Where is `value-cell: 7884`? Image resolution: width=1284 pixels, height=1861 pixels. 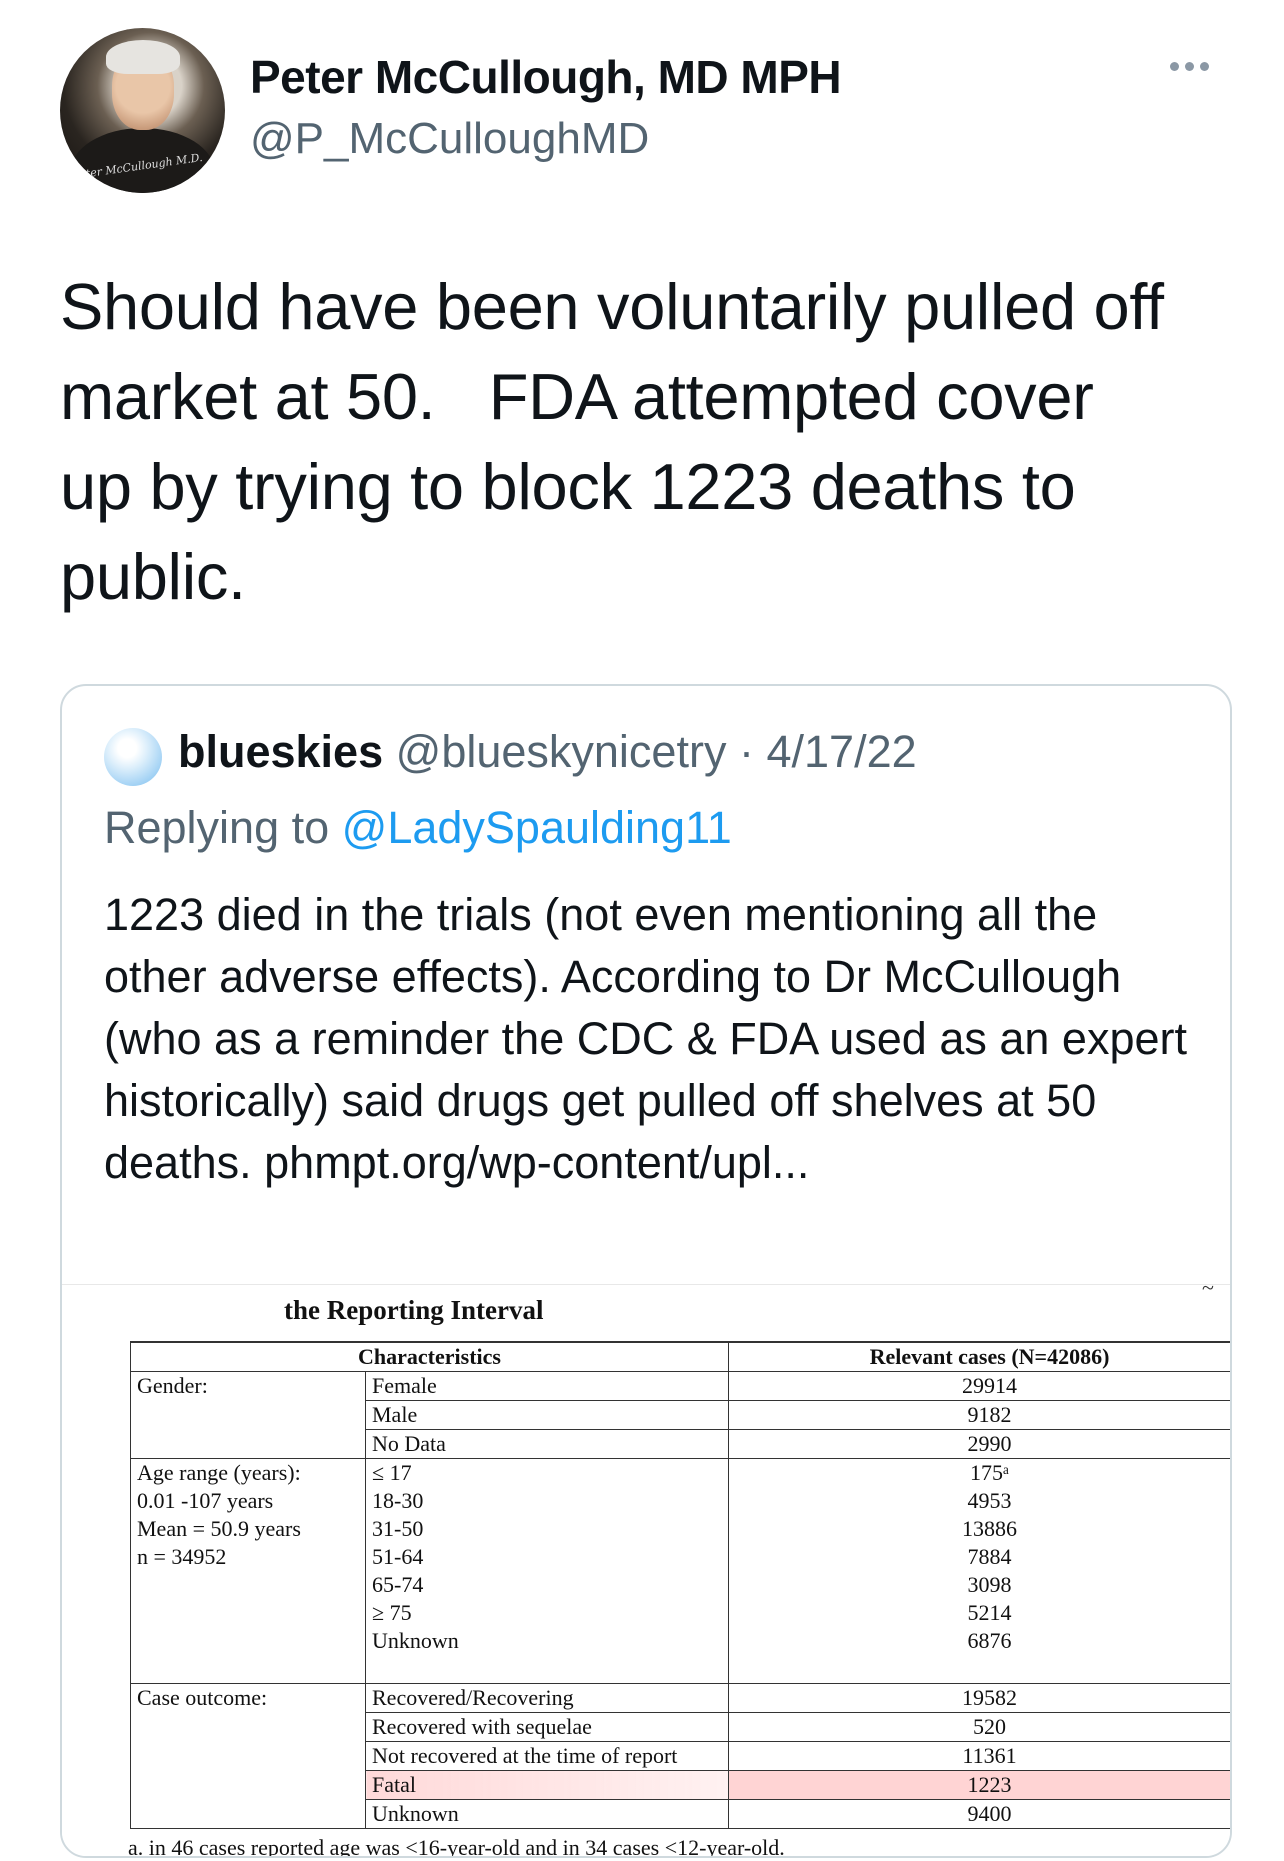
value-cell: 7884 is located at coordinates (989, 1556).